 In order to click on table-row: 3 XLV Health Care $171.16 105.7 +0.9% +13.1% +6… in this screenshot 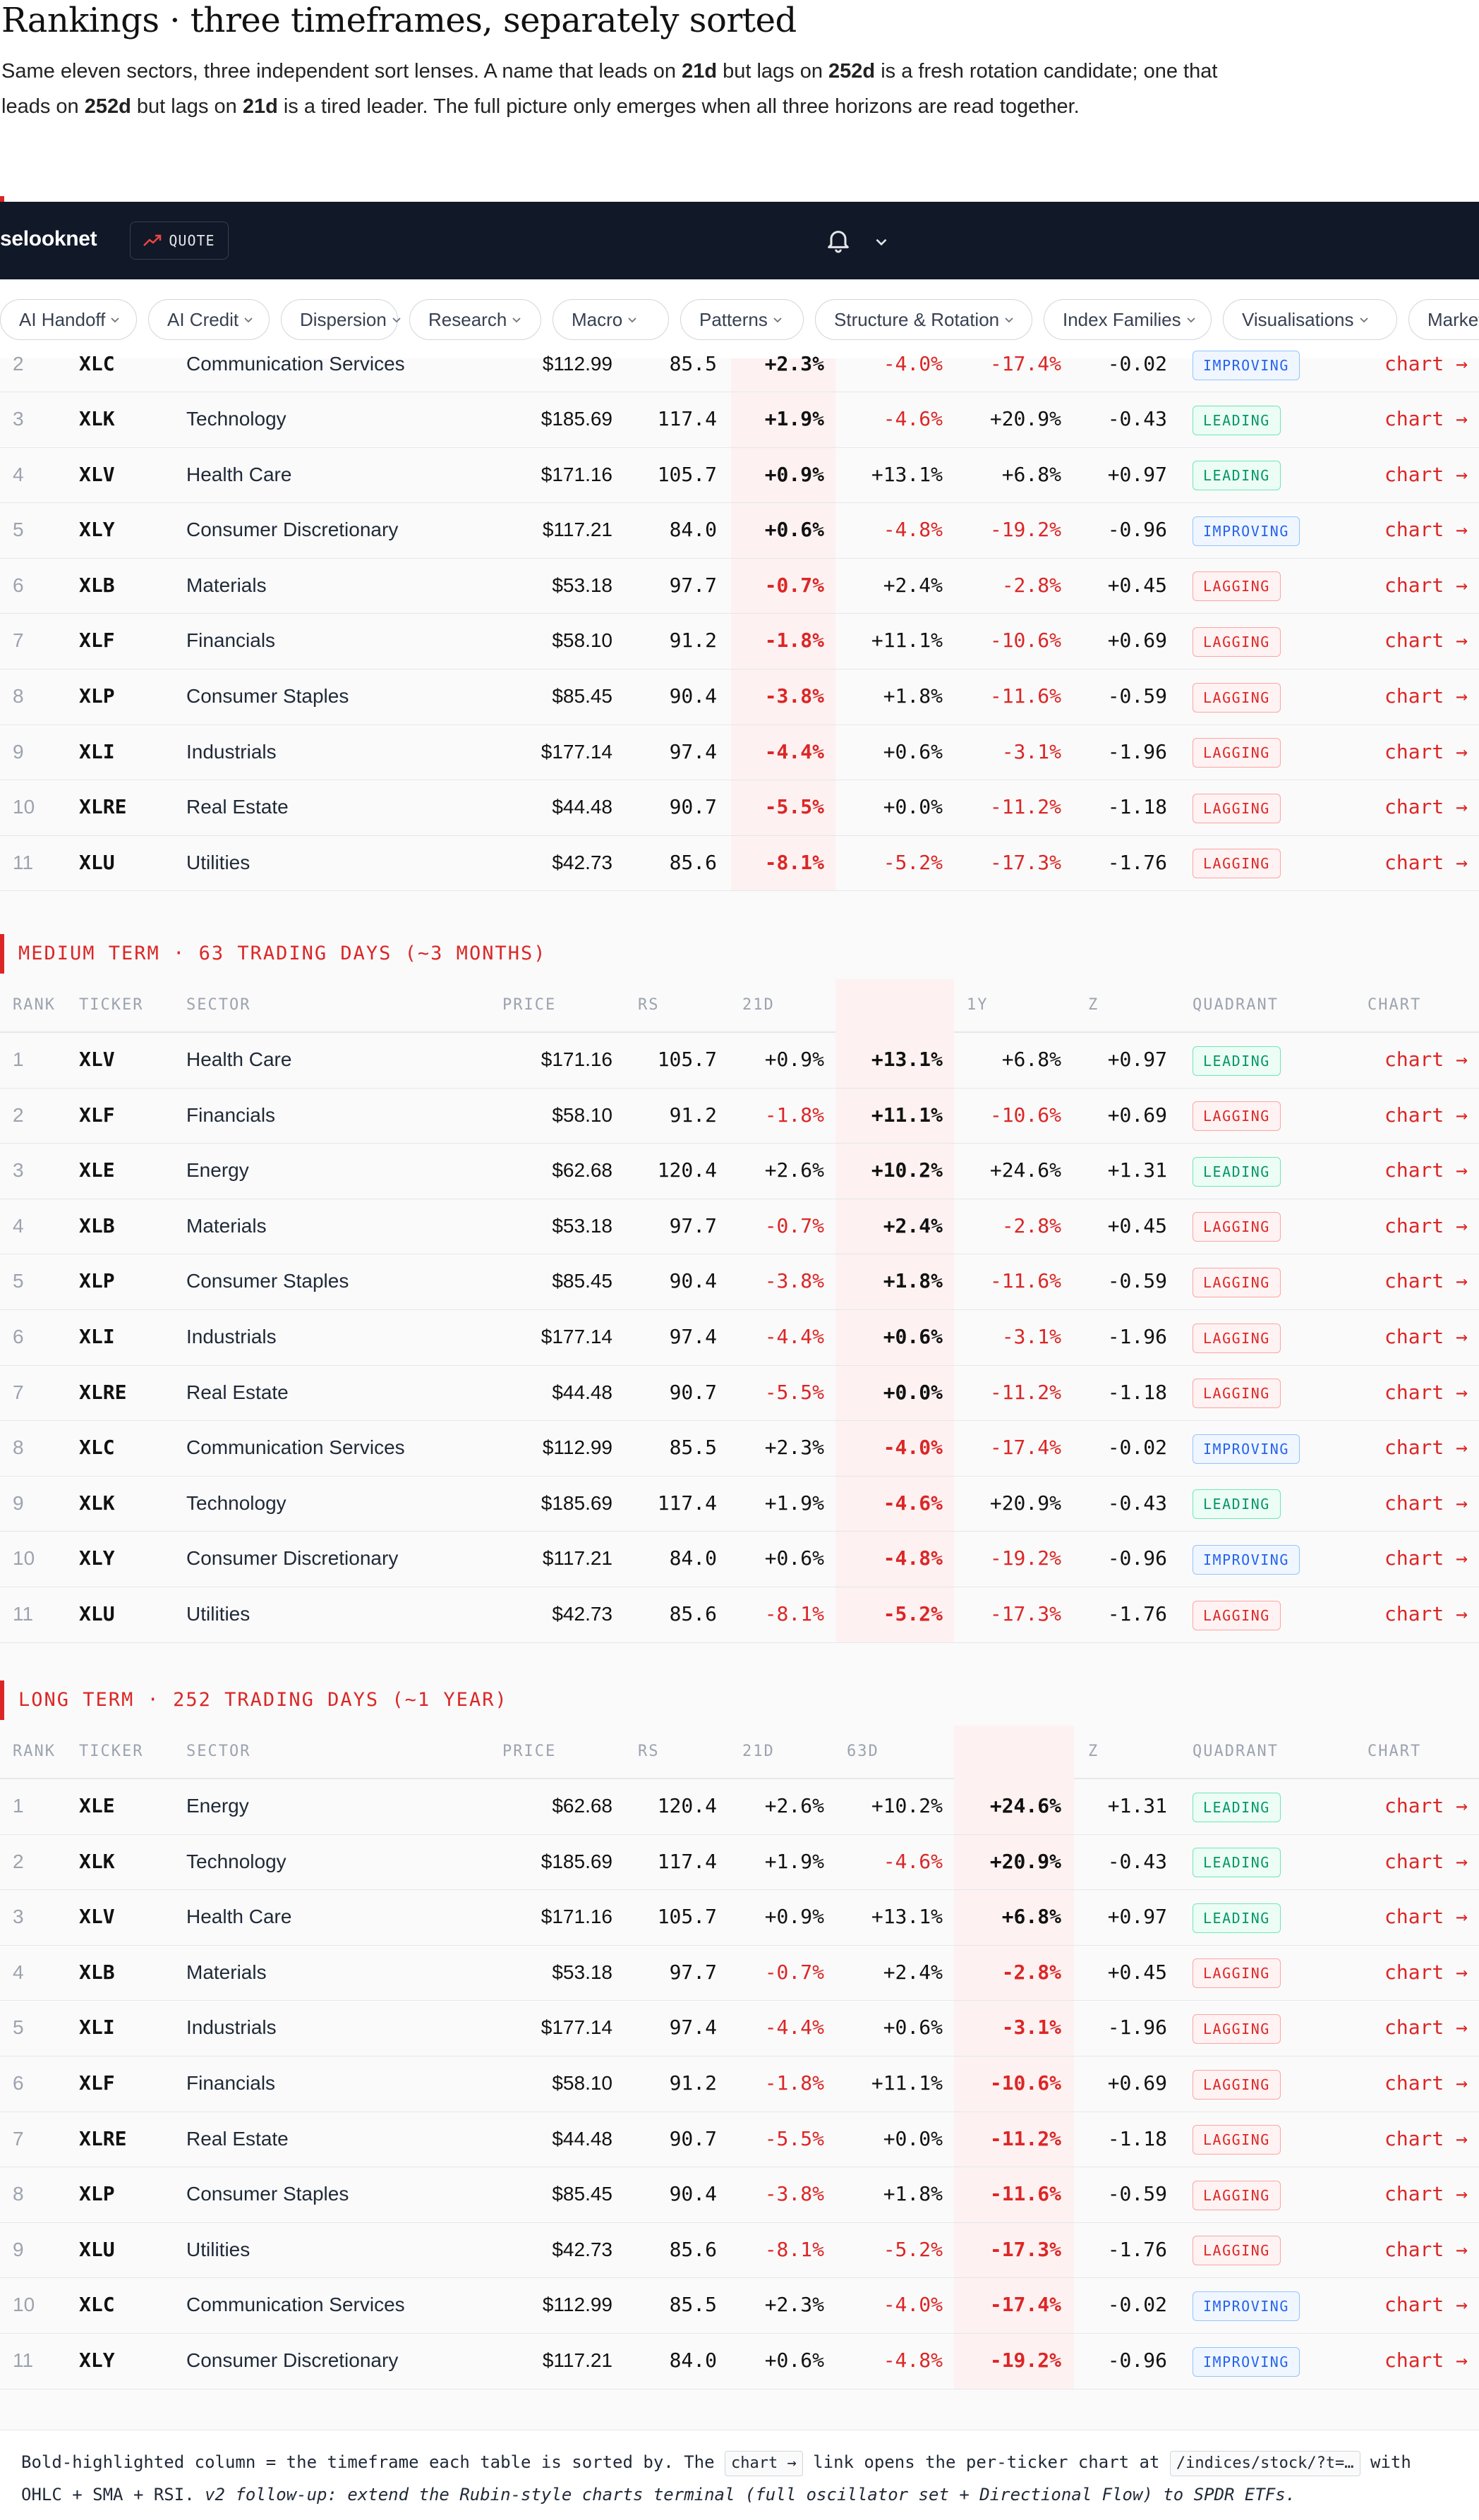, I will do `click(739, 1918)`.